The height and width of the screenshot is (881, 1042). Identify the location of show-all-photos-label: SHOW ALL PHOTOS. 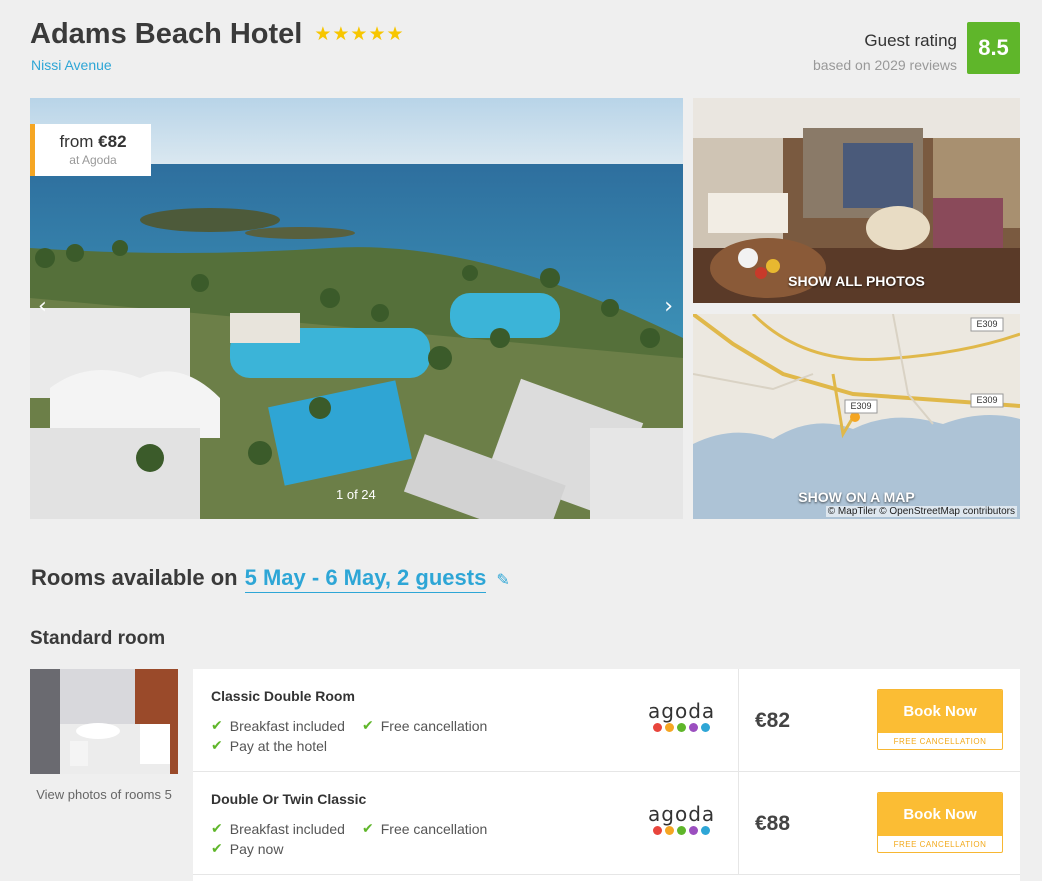
(856, 281).